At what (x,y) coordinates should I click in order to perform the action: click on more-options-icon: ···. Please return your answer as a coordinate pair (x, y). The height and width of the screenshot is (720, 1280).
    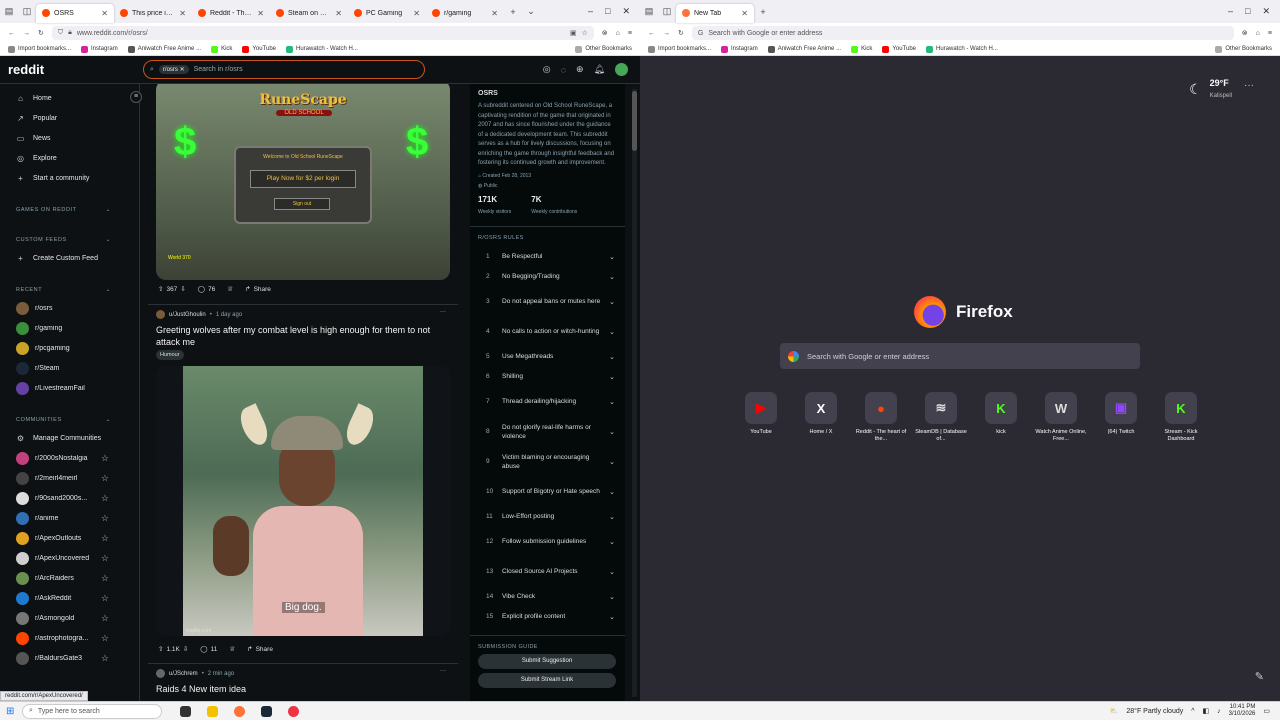
    Looking at the image, I should click on (443, 312).